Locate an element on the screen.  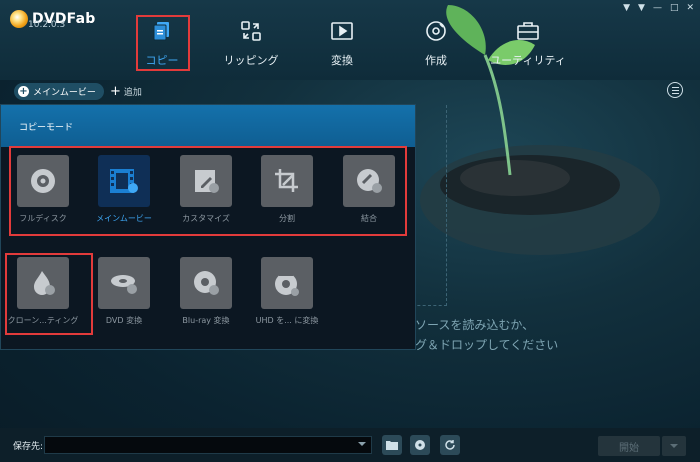
iso-disc-icon is located at coordinates (420, 445).